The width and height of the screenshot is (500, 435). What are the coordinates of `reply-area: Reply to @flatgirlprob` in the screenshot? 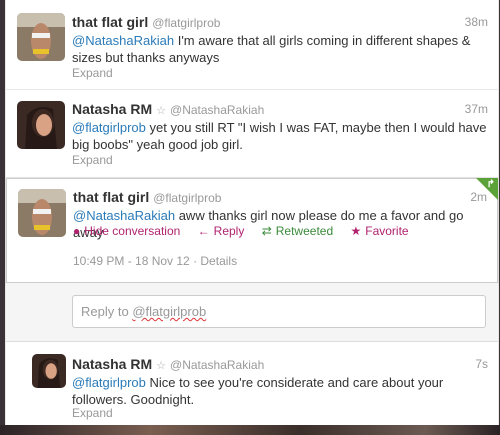 It's located at (252, 312).